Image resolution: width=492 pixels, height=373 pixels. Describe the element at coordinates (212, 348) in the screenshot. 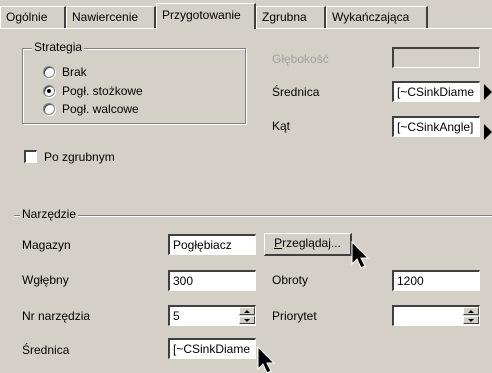

I see `tool-diameter-input: [~CSinkDiame` at that location.